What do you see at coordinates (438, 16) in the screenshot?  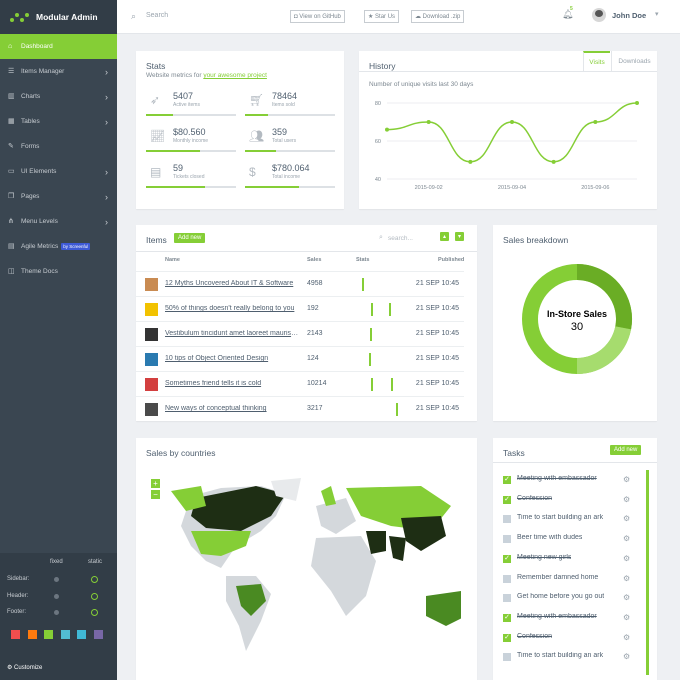 I see `download-button: ☁ Download .zip` at bounding box center [438, 16].